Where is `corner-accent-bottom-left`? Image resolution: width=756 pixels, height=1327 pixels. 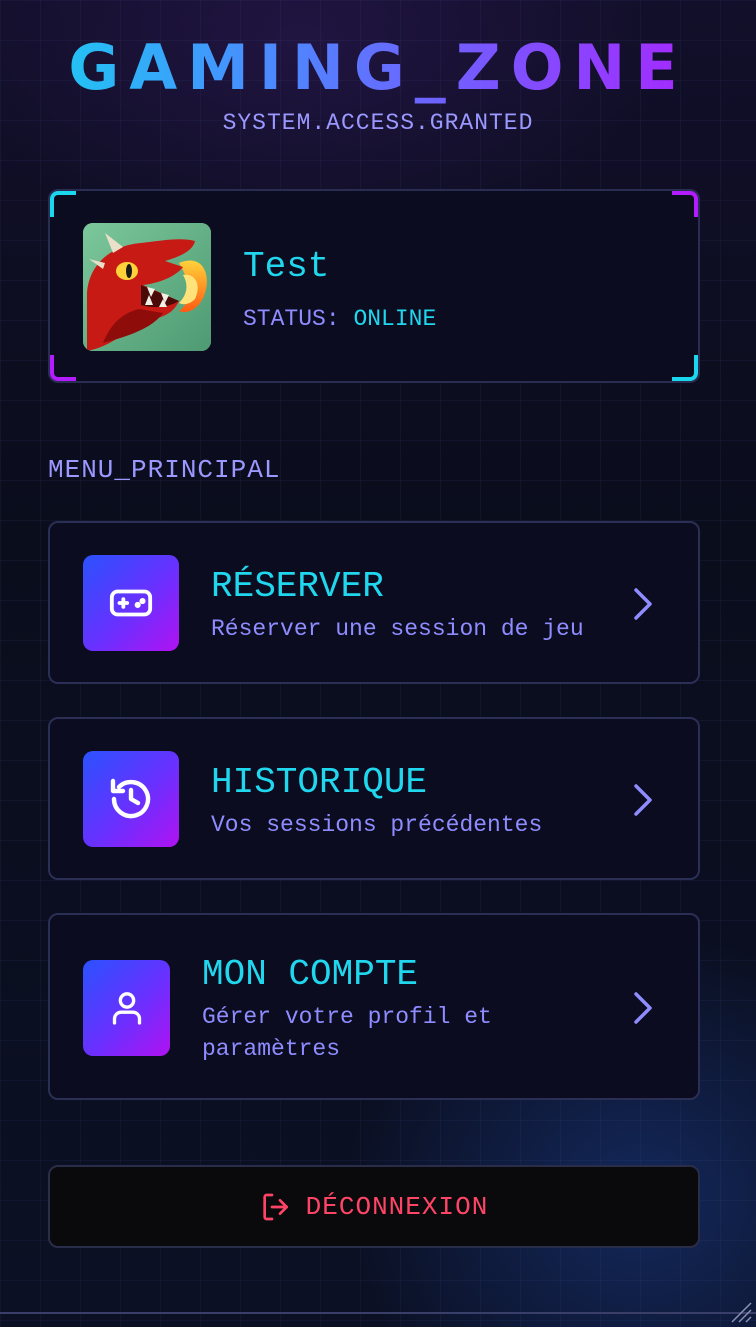
corner-accent-bottom-left is located at coordinates (63, 368).